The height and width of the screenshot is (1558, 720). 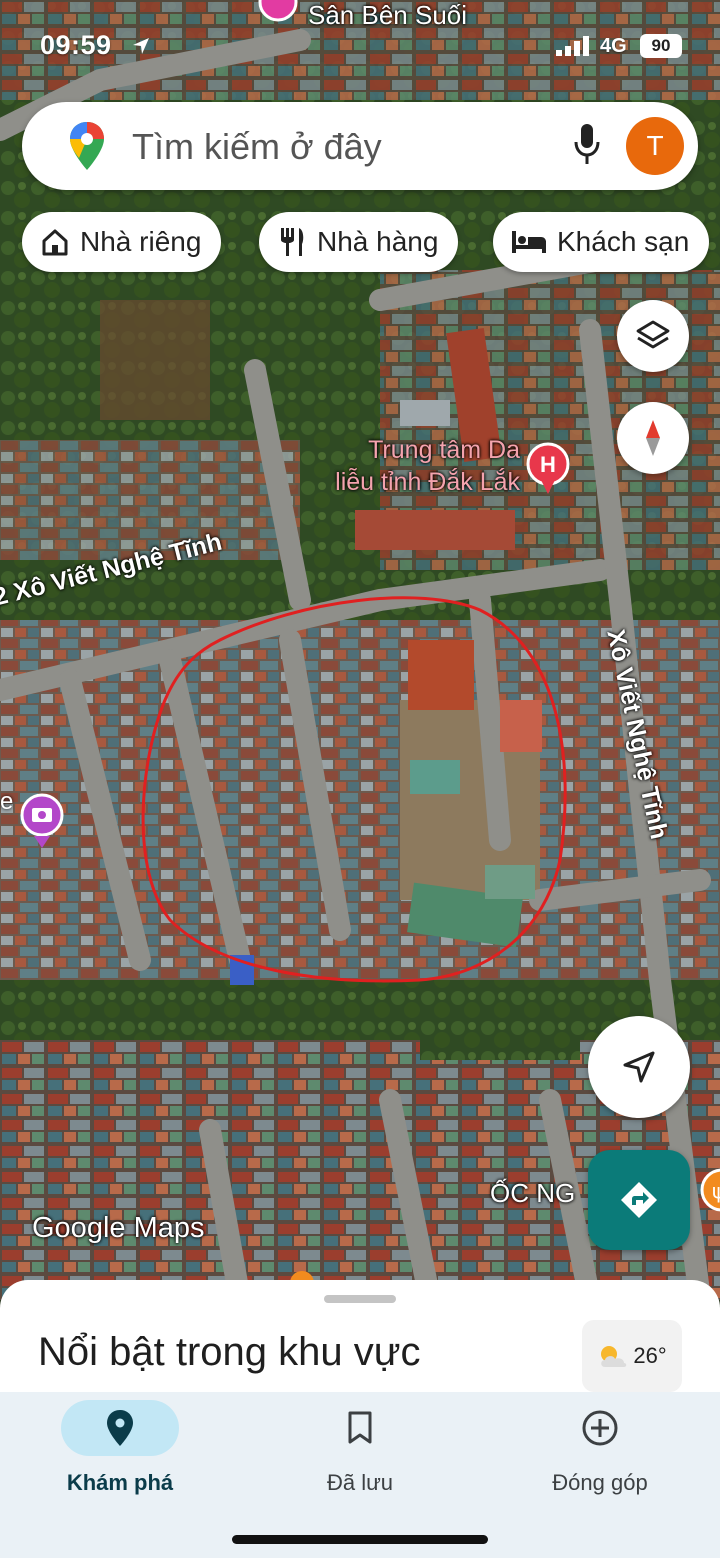 I want to click on map-label-left-edge: e, so click(x=7, y=801).